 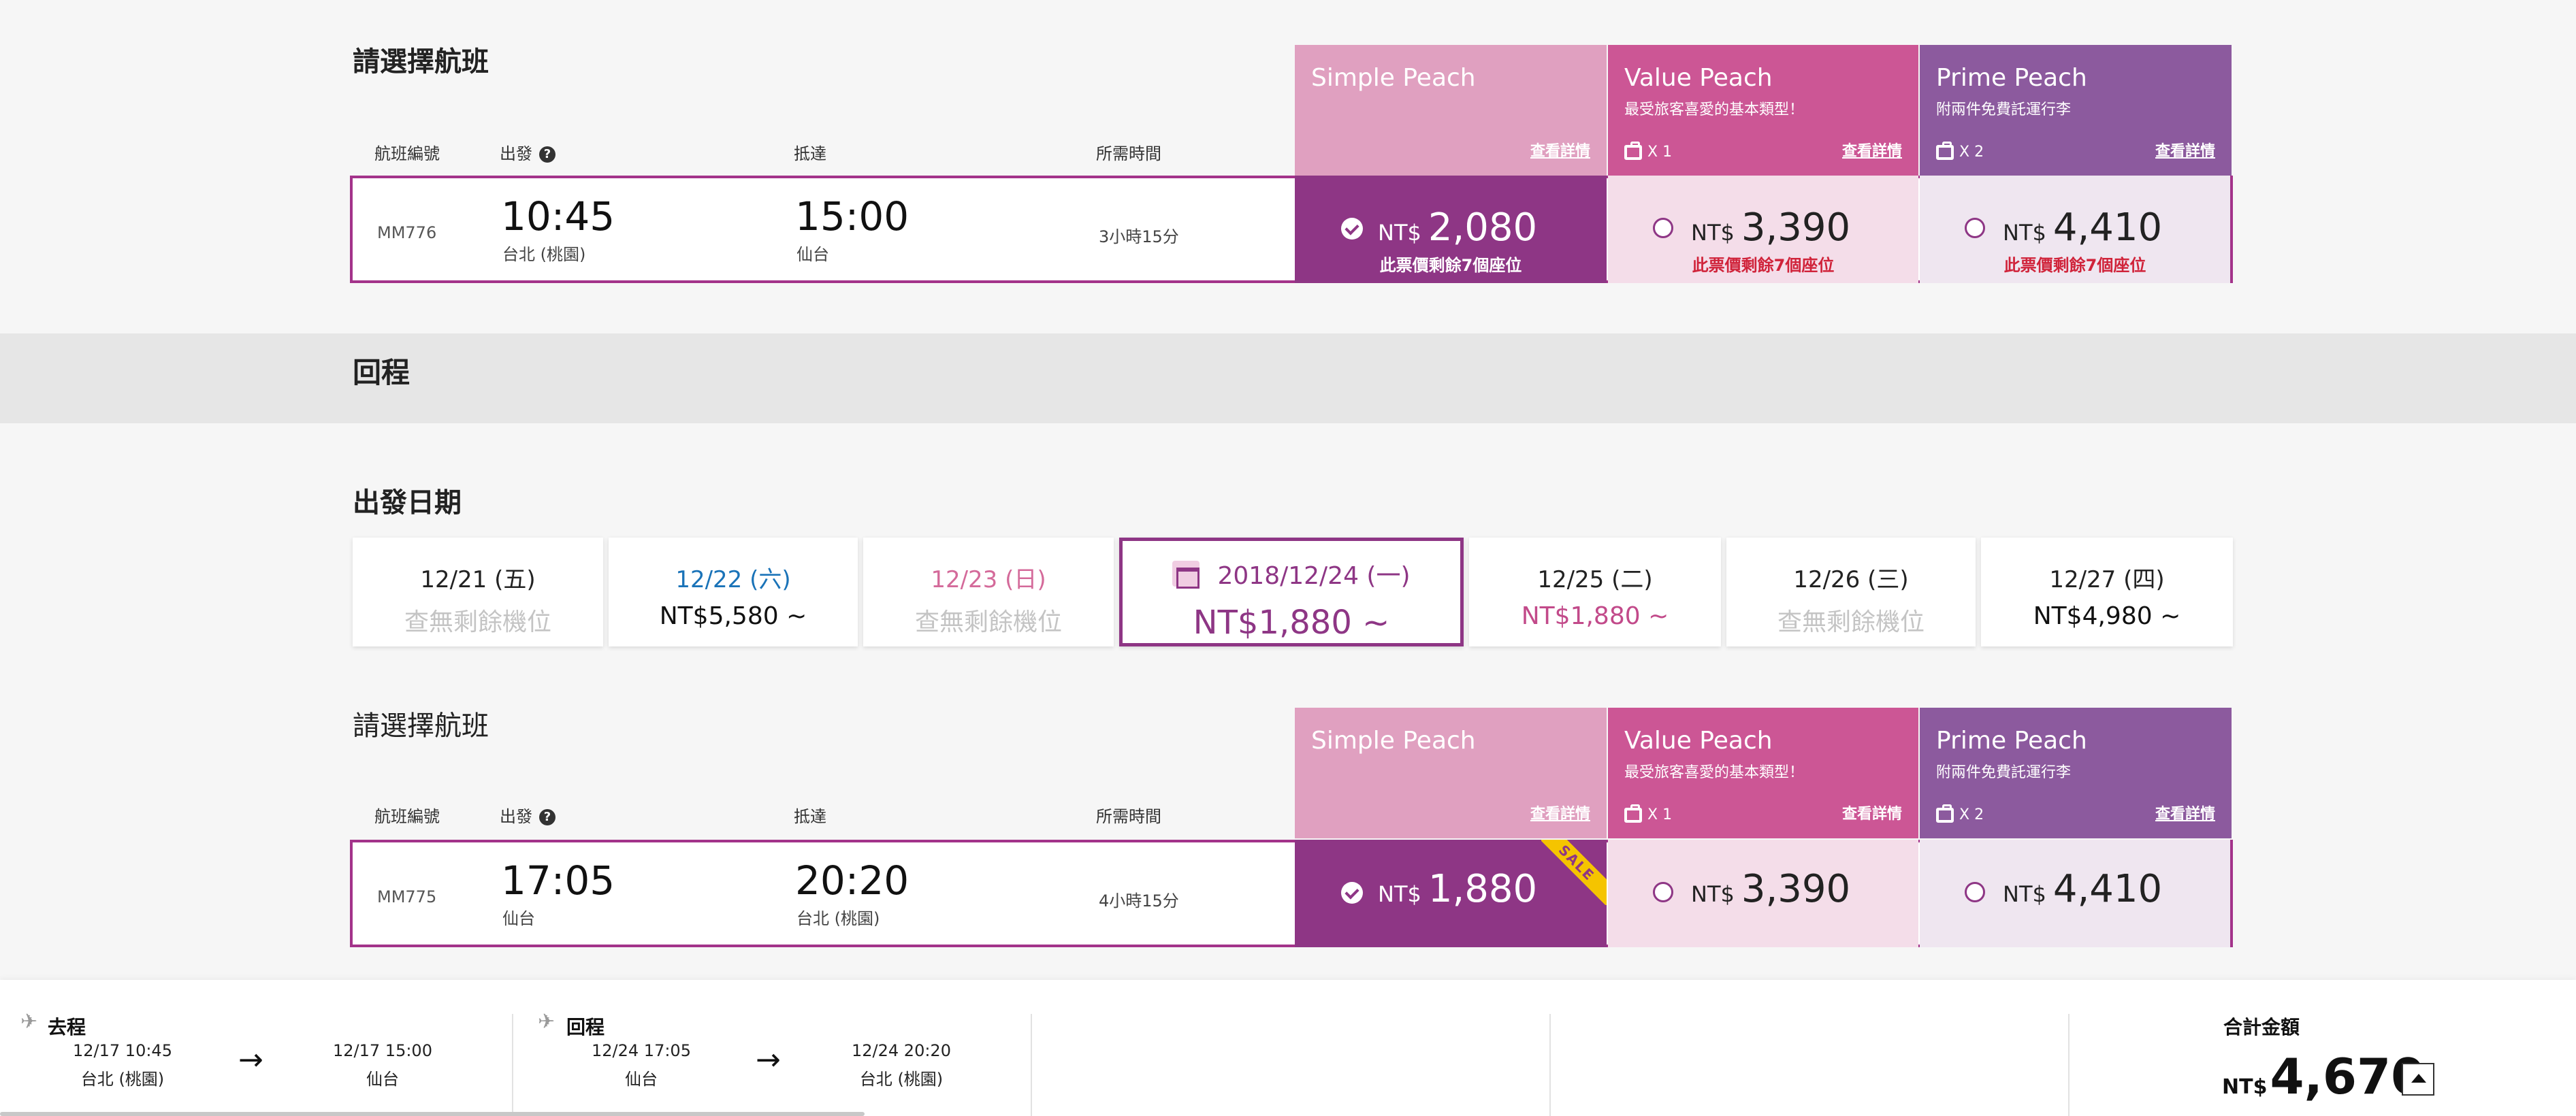 I want to click on total-currency: NT$, so click(x=2245, y=1087).